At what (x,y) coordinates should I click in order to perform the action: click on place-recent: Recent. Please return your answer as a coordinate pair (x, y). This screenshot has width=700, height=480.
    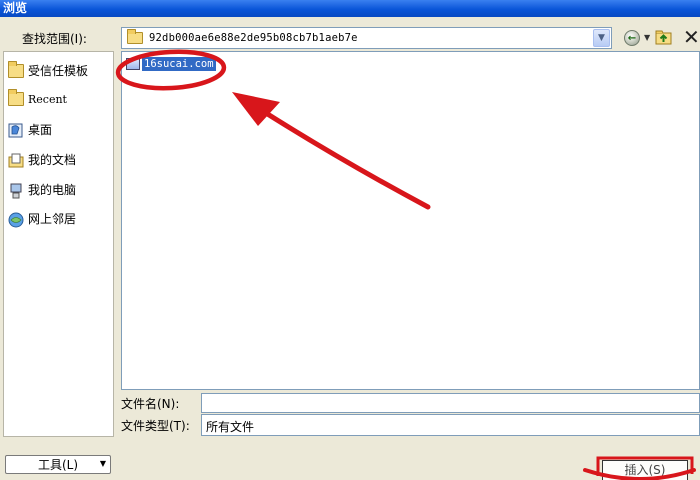
    Looking at the image, I should click on (37, 97).